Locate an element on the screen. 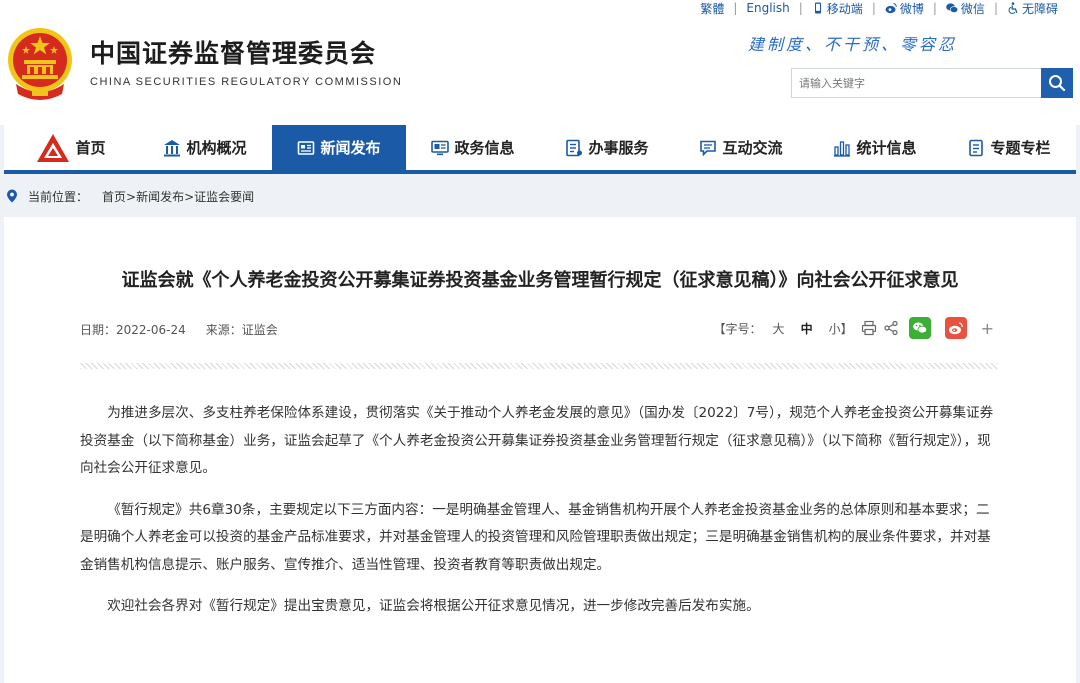 The width and height of the screenshot is (1080, 683). nav-item-label: 新闻发布 is located at coordinates (350, 148).